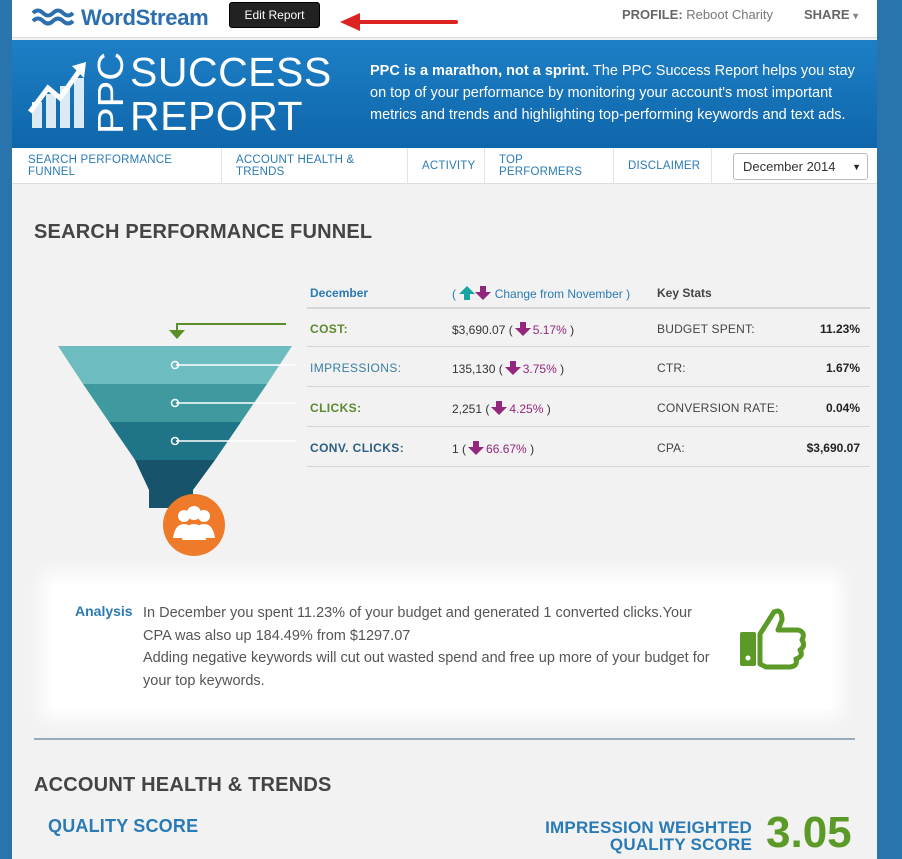 Image resolution: width=902 pixels, height=859 pixels. Describe the element at coordinates (357, 448) in the screenshot. I see `metric-label: CONV. CLICKS:` at that location.